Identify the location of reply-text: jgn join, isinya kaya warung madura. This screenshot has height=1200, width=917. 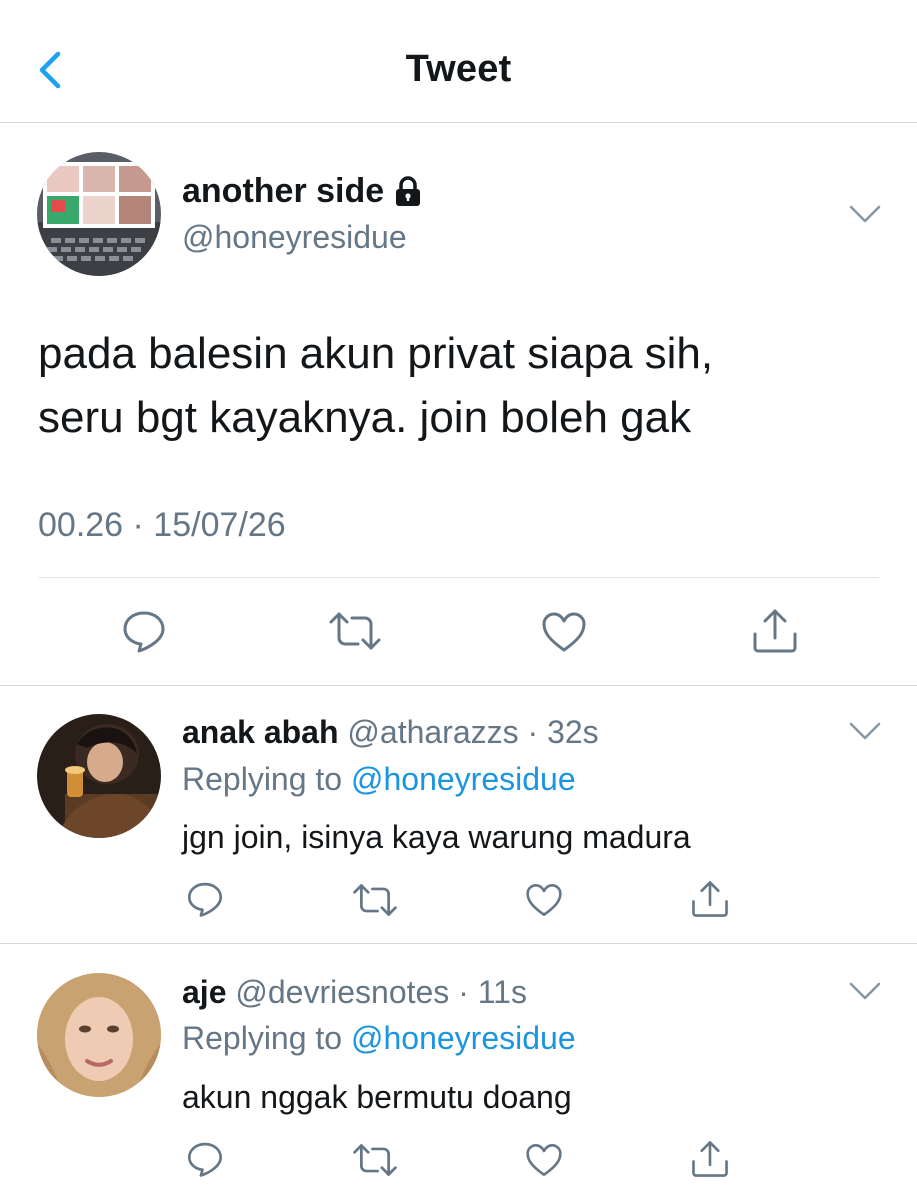
(436, 837).